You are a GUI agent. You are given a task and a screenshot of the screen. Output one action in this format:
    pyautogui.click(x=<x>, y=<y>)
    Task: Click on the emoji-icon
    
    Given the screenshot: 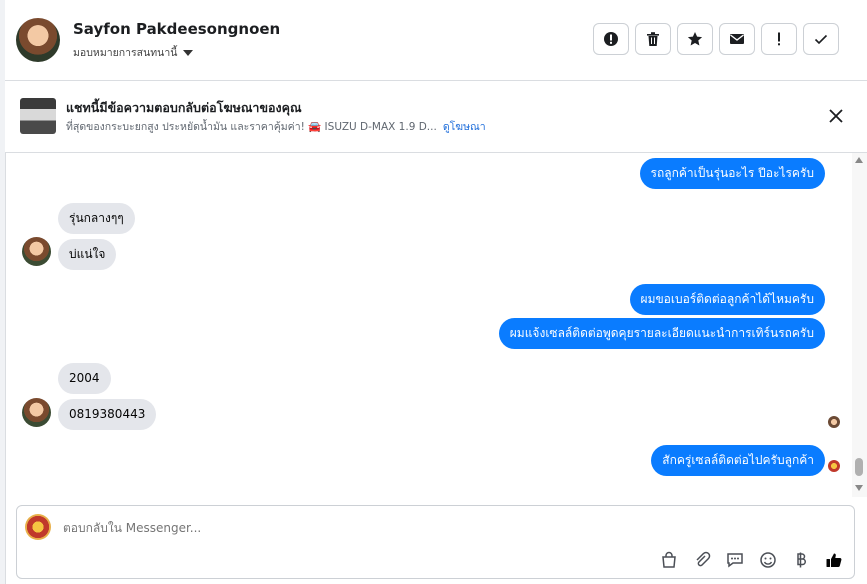 What is the action you would take?
    pyautogui.click(x=768, y=560)
    